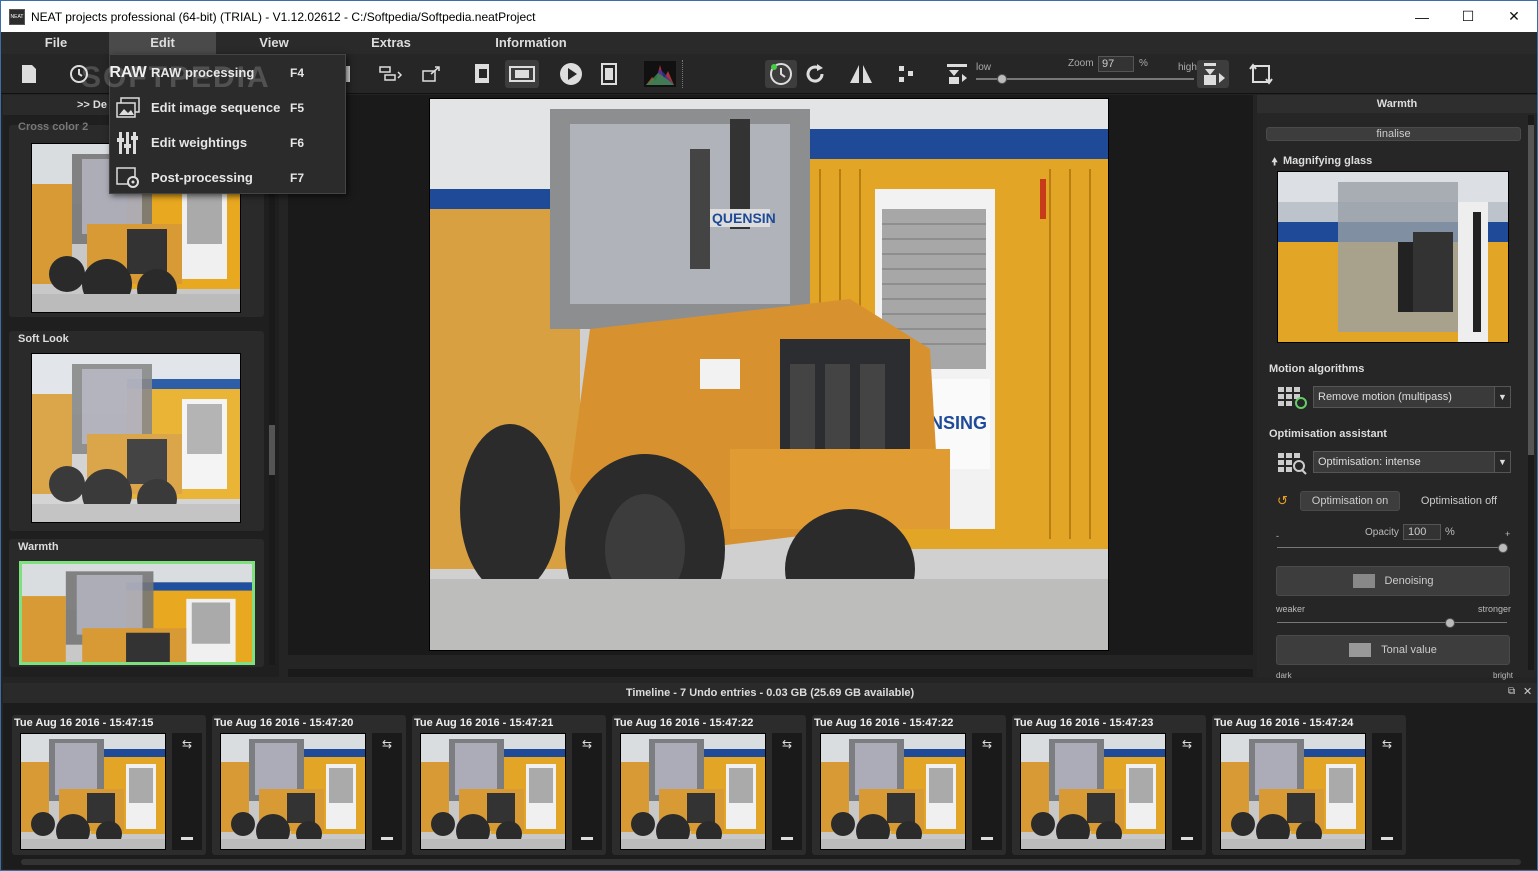  Describe the element at coordinates (1412, 397) in the screenshot. I see `motion-algorithm-select: Remove motion (multipass) ▼` at that location.